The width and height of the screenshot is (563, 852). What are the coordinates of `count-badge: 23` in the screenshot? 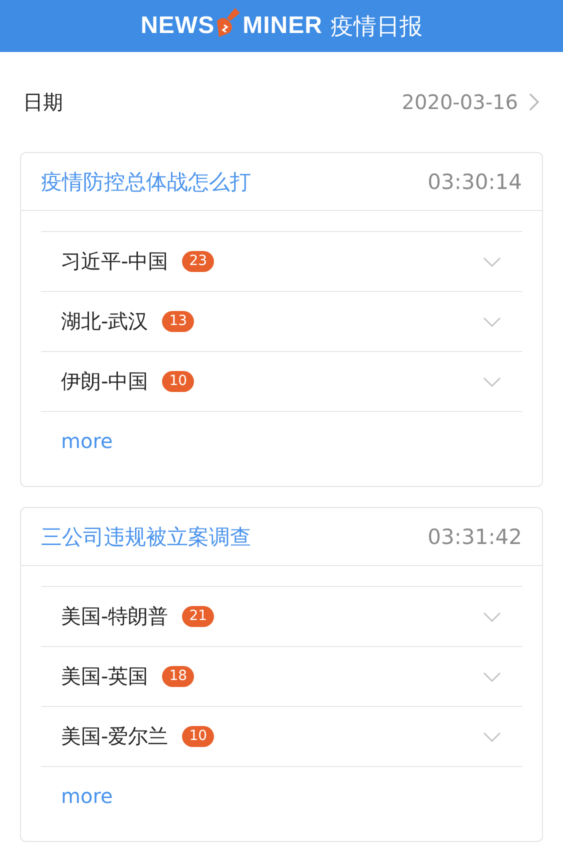 It's located at (198, 261).